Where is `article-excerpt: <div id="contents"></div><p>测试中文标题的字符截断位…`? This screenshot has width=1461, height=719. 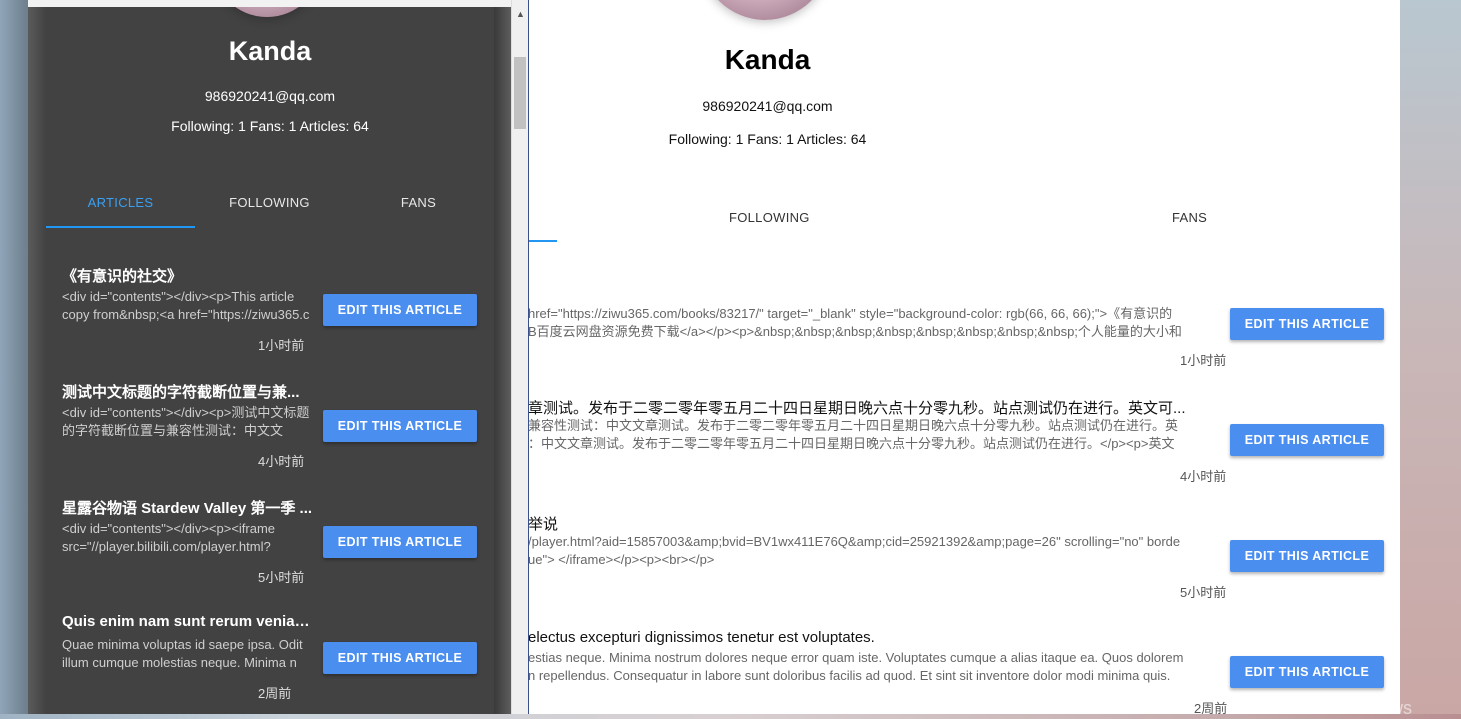 article-excerpt: <div id="contents"></div><p>测试中文标题的字符截断位… is located at coordinates (186, 421).